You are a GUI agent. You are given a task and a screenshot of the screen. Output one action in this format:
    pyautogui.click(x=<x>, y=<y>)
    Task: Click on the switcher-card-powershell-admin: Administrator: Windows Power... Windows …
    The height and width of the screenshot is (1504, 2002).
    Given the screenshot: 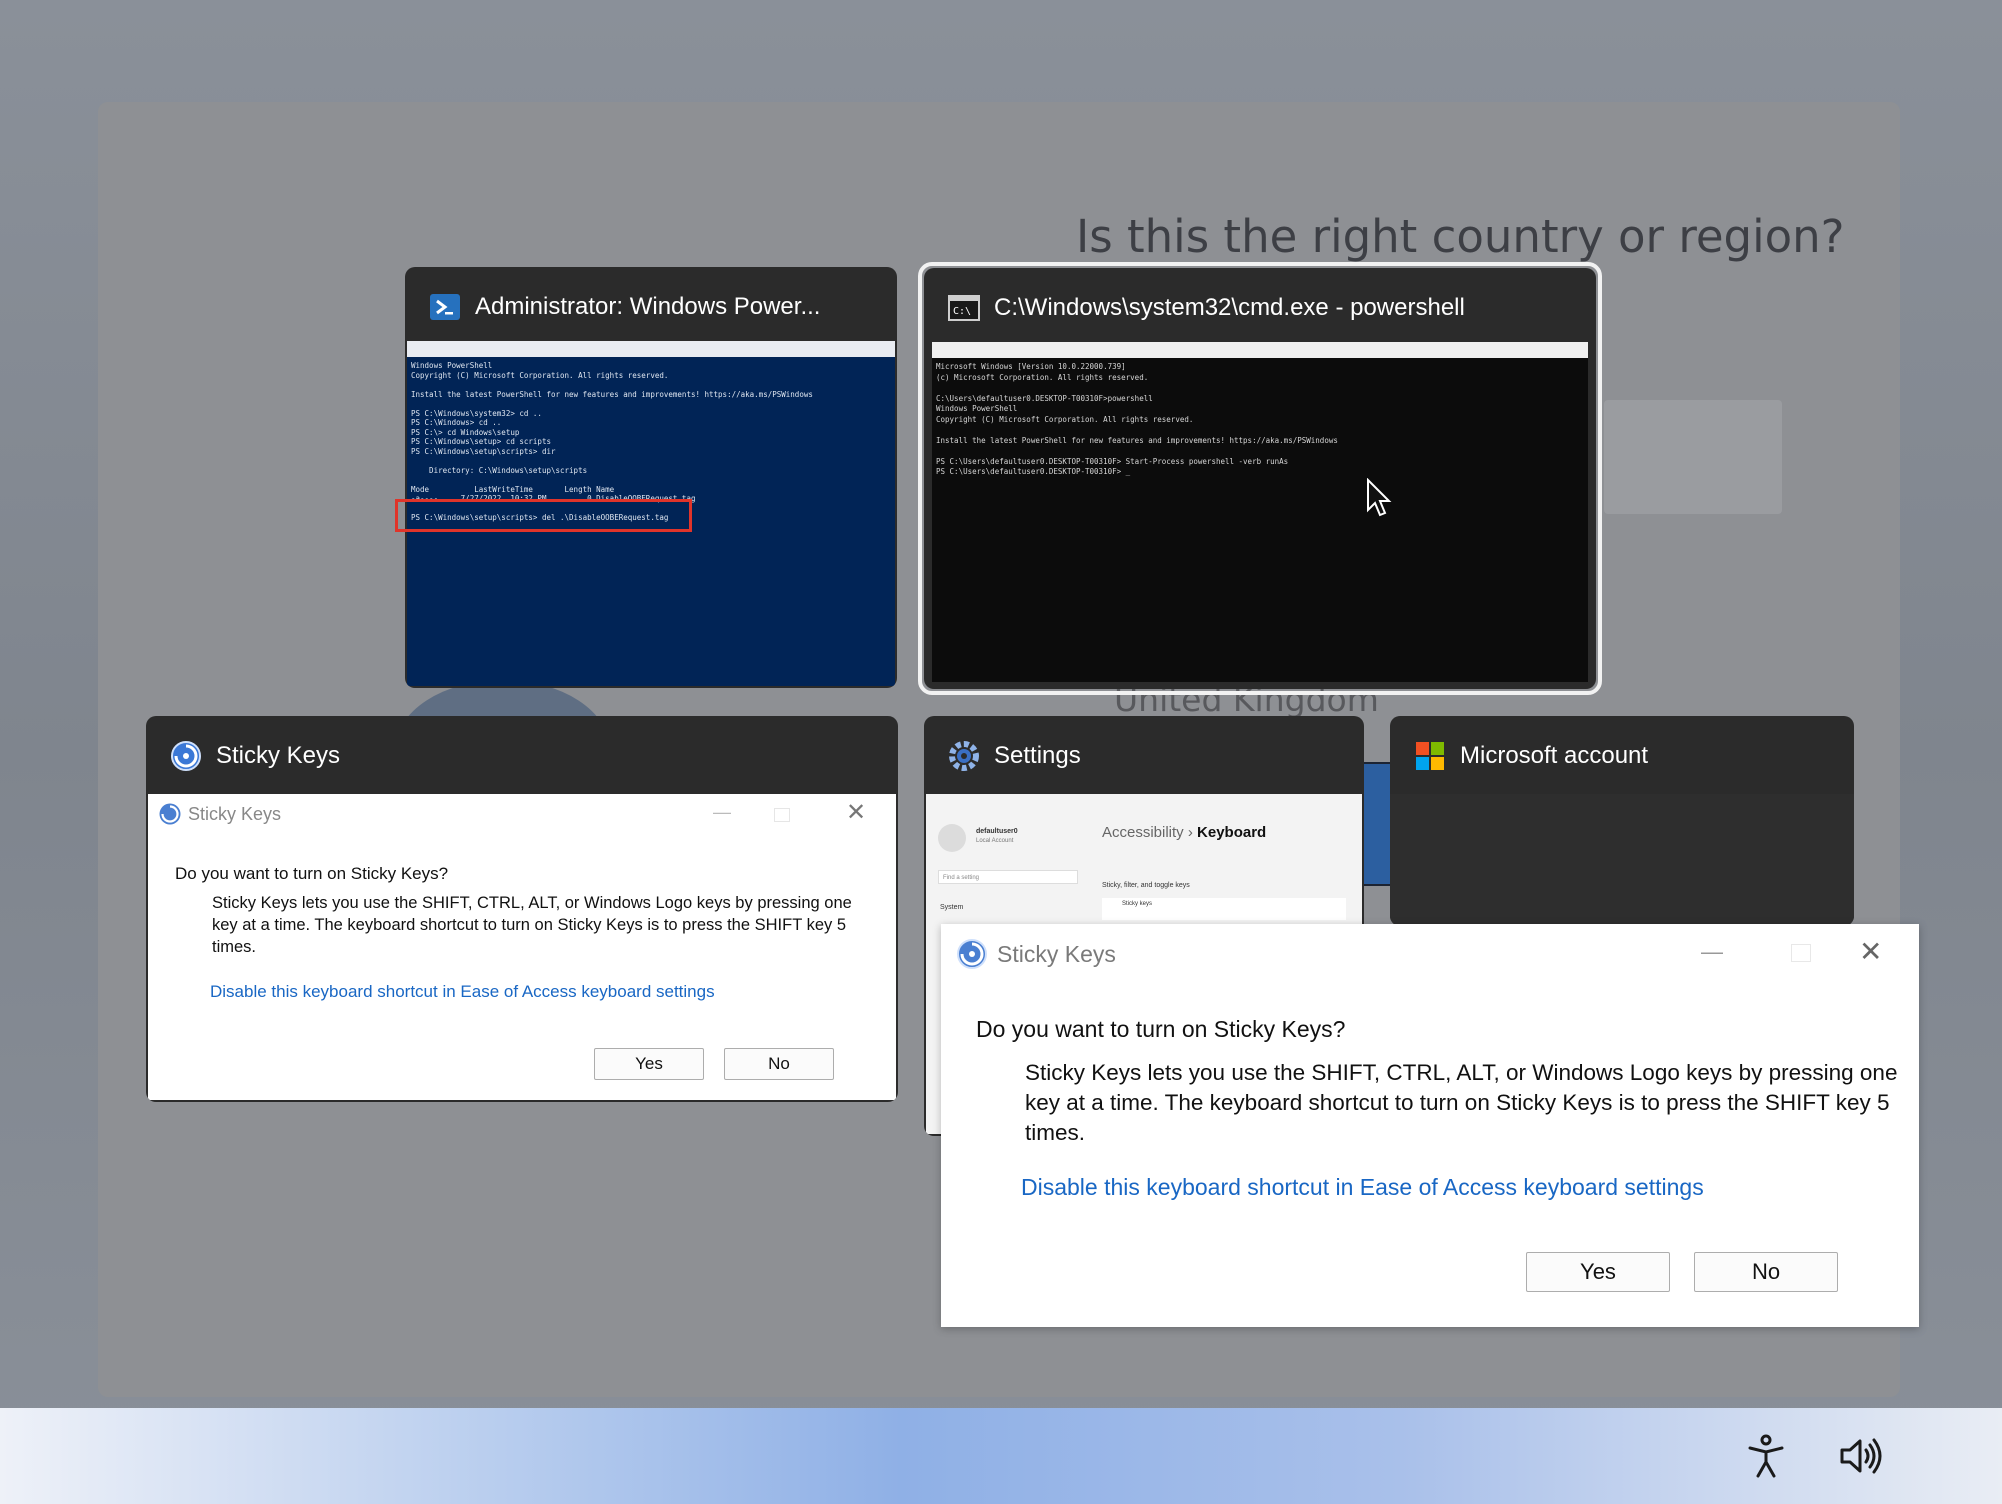 What is the action you would take?
    pyautogui.click(x=651, y=477)
    